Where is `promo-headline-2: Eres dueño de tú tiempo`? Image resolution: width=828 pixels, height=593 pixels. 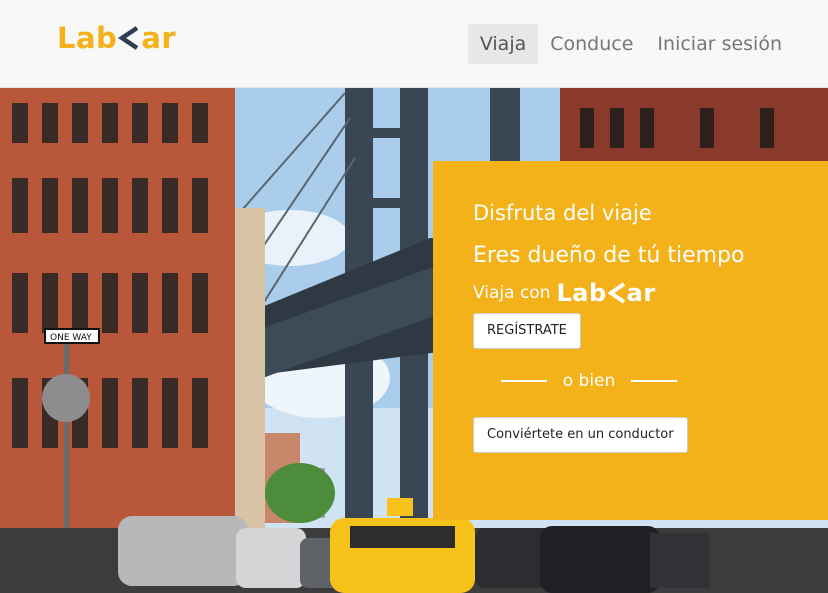 promo-headline-2: Eres dueño de tú tiempo is located at coordinates (609, 255).